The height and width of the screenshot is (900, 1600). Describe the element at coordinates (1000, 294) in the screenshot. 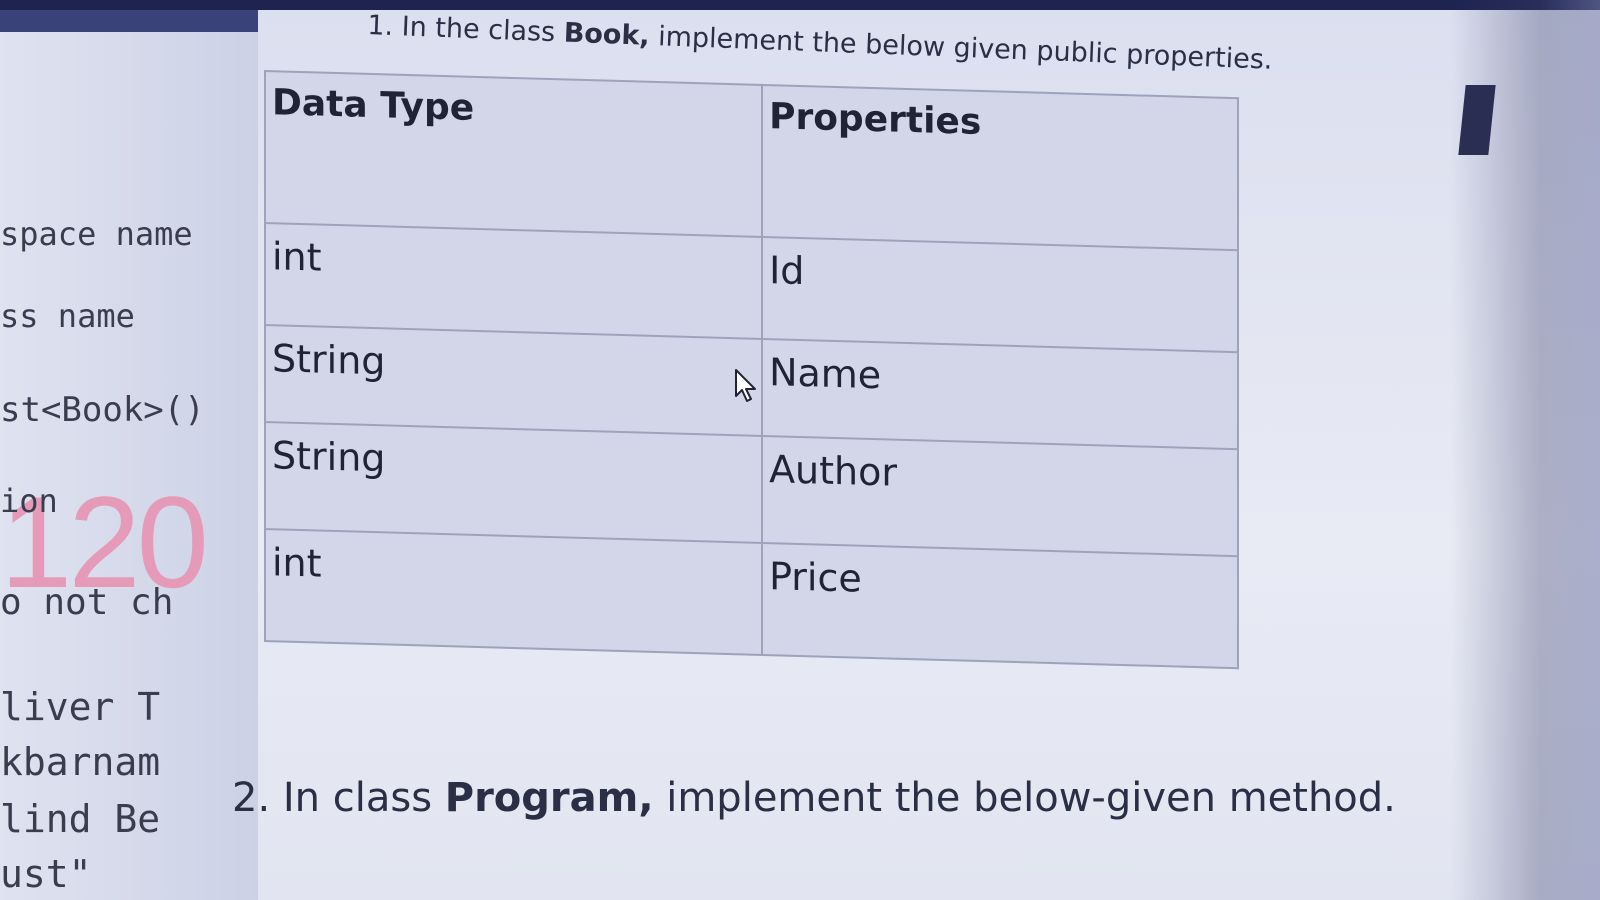

I see `cell-property: Id` at that location.